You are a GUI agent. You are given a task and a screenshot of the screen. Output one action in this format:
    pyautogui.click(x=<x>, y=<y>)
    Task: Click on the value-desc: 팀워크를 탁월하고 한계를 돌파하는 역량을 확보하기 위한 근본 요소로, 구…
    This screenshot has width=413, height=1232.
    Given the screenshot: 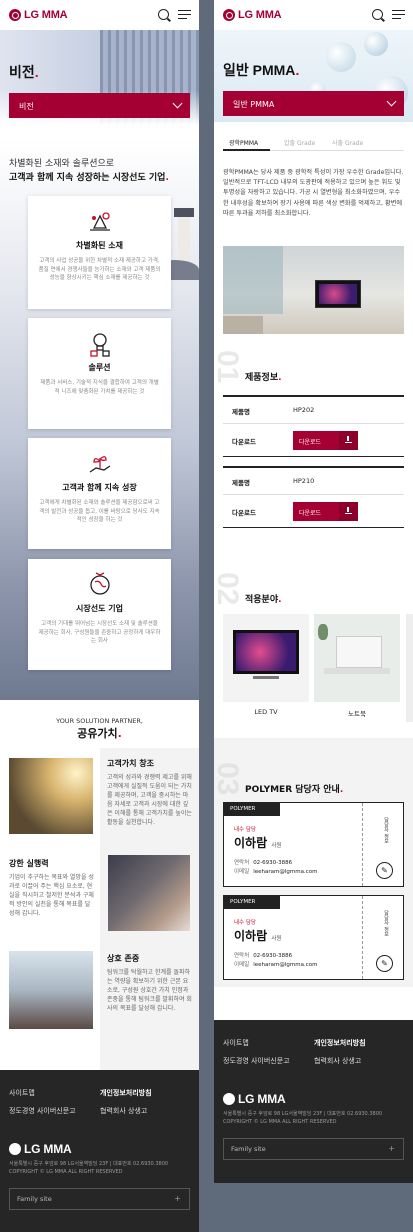 What is the action you would take?
    pyautogui.click(x=149, y=990)
    